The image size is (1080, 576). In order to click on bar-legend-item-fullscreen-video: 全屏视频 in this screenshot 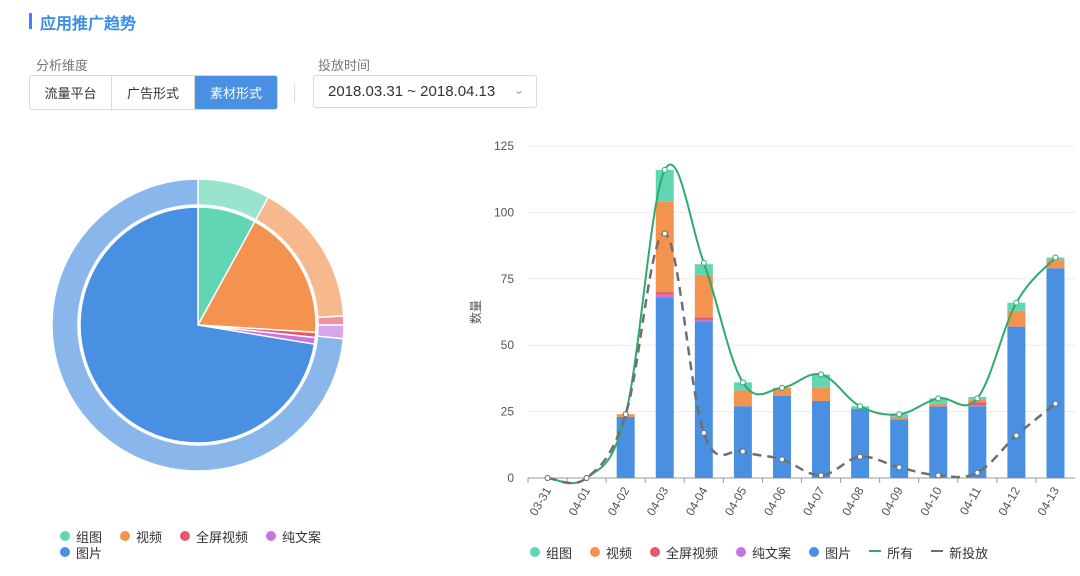, I will do `click(684, 552)`.